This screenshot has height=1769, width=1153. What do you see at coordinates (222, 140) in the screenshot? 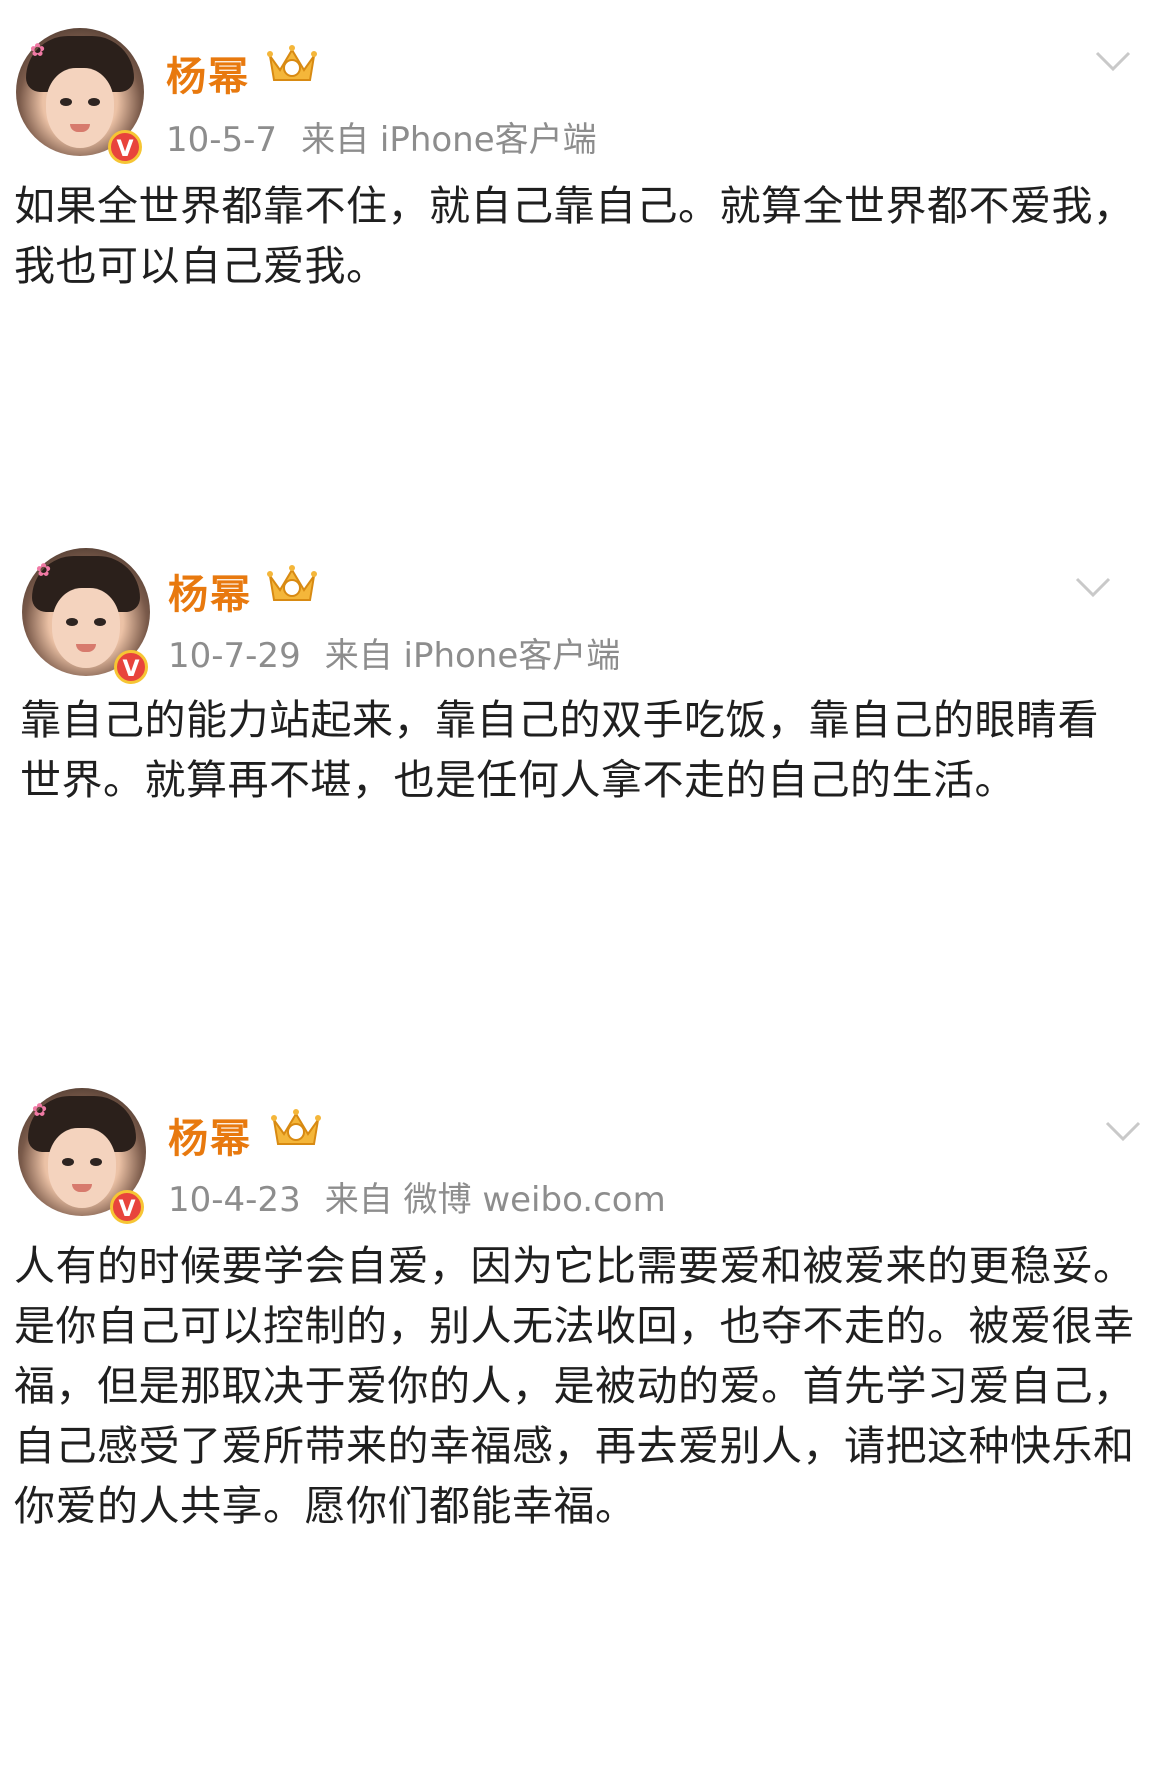
I see `post-date: 10-5-7` at bounding box center [222, 140].